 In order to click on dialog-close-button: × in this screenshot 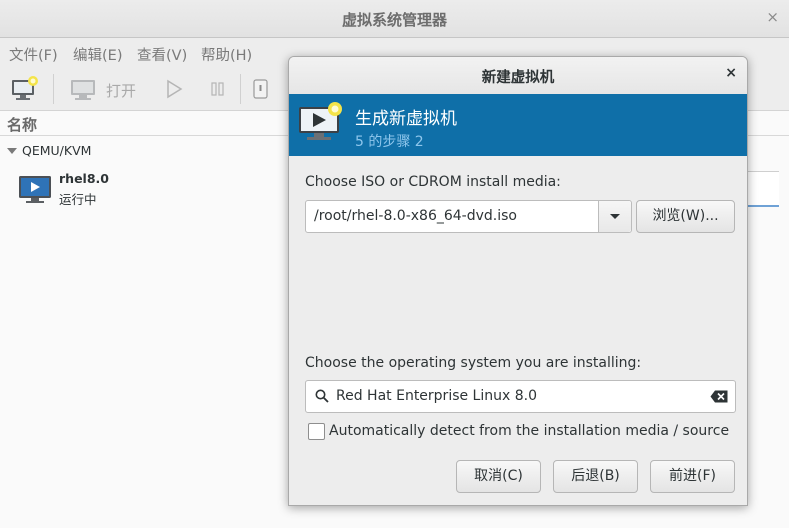, I will do `click(731, 73)`.